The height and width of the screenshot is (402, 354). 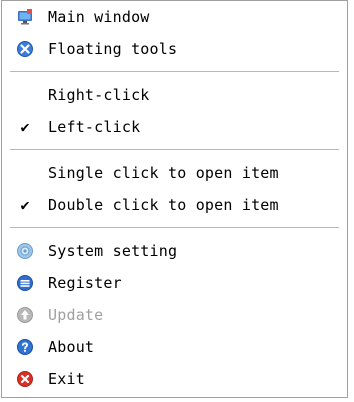 I want to click on menu-item-exit: Exit, so click(x=174, y=379).